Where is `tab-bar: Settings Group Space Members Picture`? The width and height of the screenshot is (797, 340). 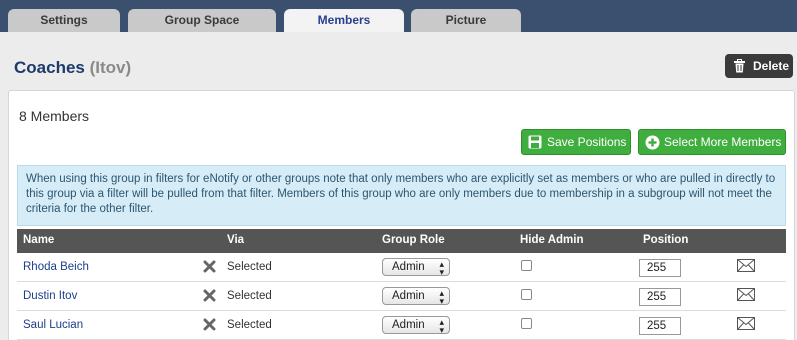
tab-bar: Settings Group Space Members Picture is located at coordinates (398, 16).